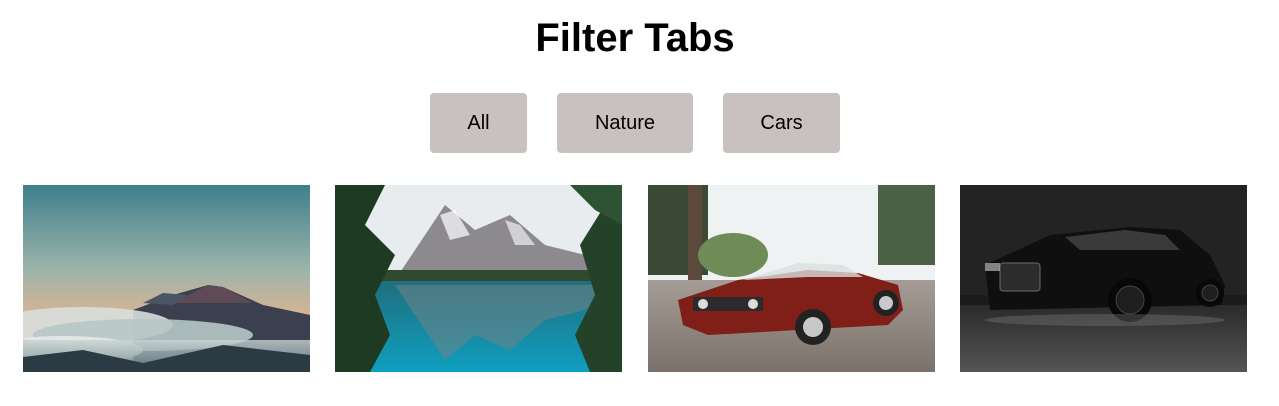  I want to click on tab-all: All, so click(478, 123).